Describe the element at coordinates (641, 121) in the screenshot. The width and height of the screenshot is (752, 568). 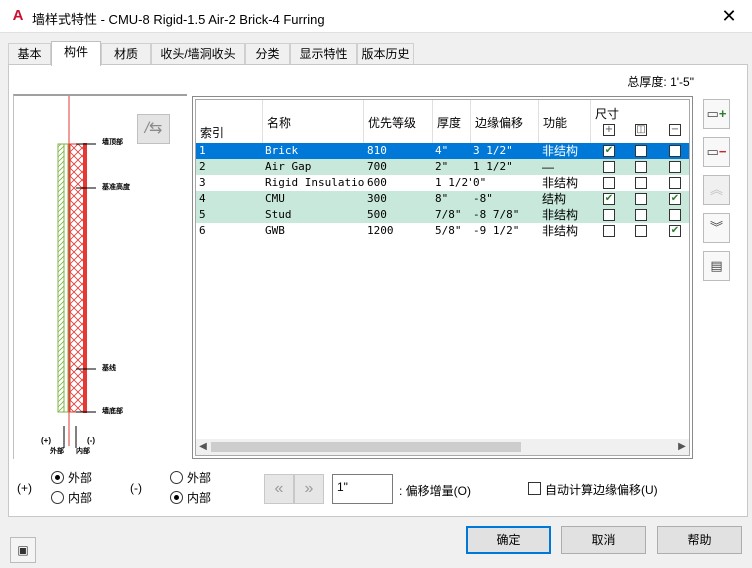
I see `header-dimension: 尺寸 + ◫ −` at that location.